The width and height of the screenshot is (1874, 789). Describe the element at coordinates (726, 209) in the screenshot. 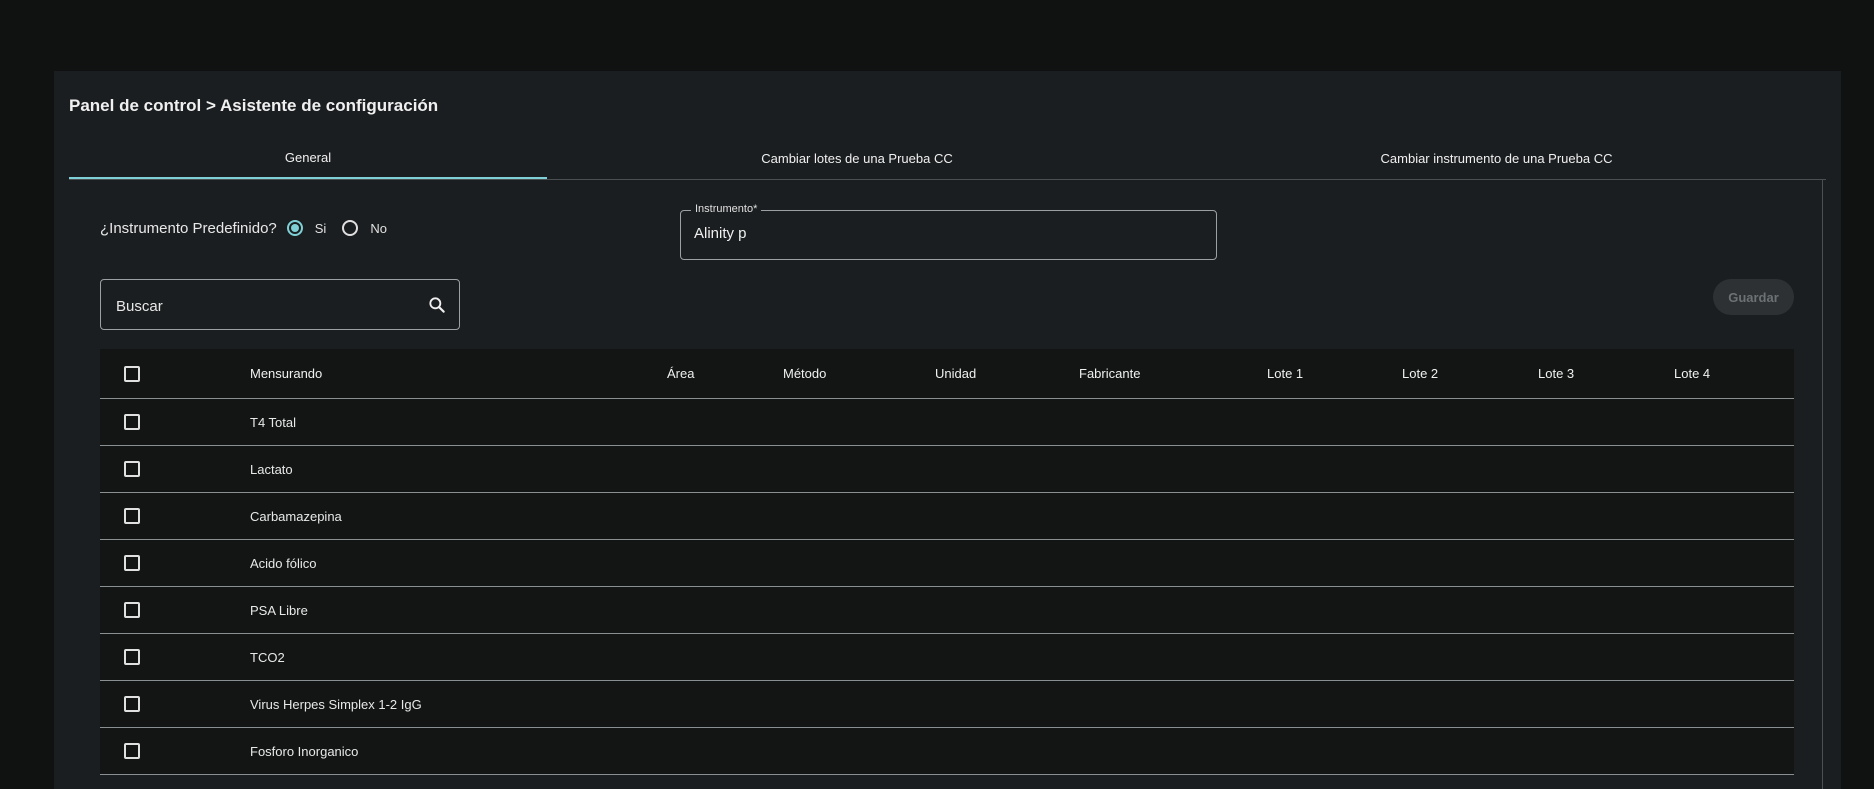

I see `instrument-label: Instrumento*` at that location.